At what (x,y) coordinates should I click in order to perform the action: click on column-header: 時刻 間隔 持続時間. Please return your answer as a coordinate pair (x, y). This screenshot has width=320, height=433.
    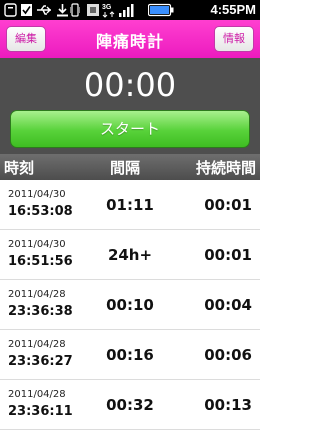
    Looking at the image, I should click on (130, 167).